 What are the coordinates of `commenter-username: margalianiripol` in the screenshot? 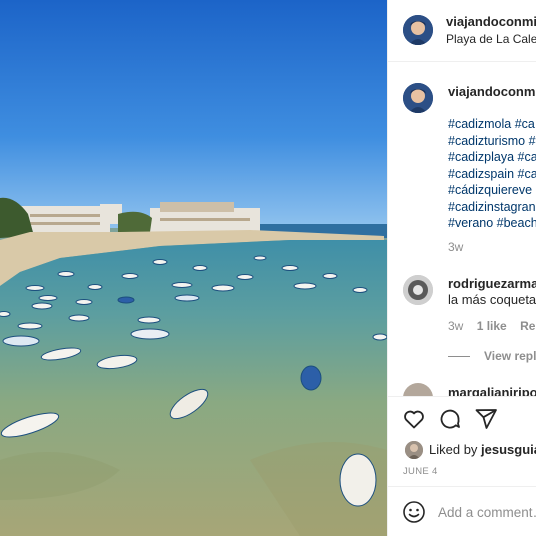 It's located at (492, 390).